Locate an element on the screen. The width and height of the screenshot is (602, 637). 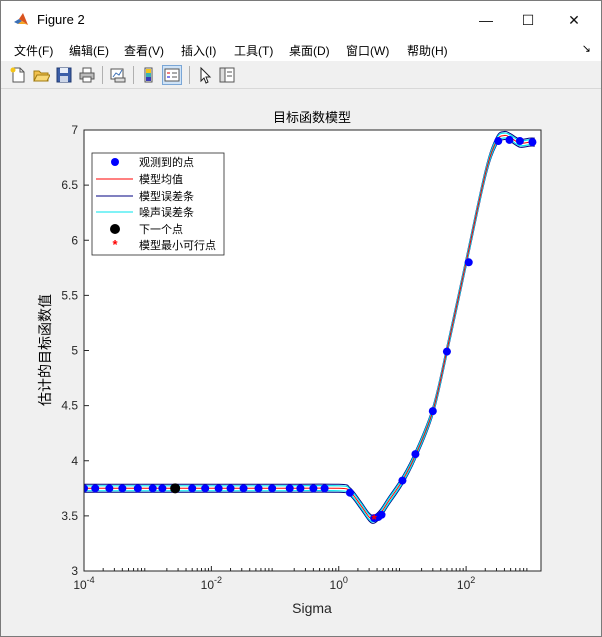
pointer-icon is located at coordinates (205, 75).